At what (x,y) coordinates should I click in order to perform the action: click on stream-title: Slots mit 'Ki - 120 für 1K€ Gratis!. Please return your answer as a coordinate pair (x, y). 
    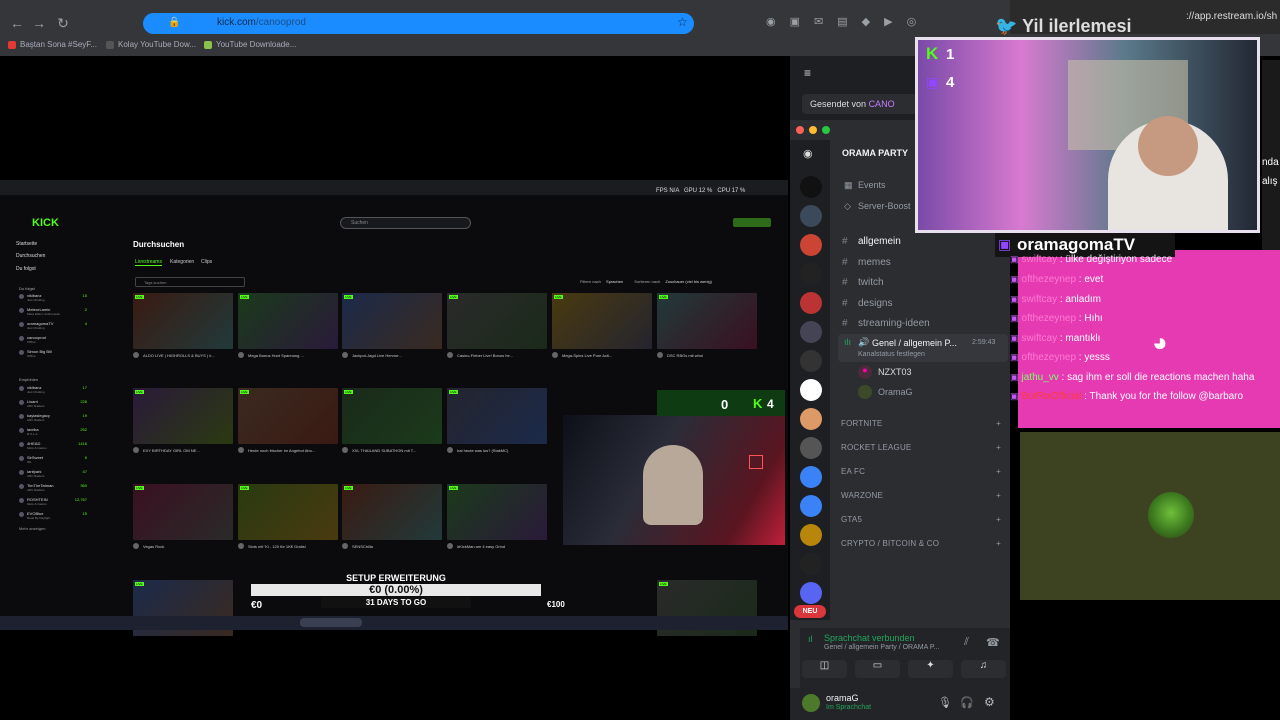
    Looking at the image, I should click on (297, 546).